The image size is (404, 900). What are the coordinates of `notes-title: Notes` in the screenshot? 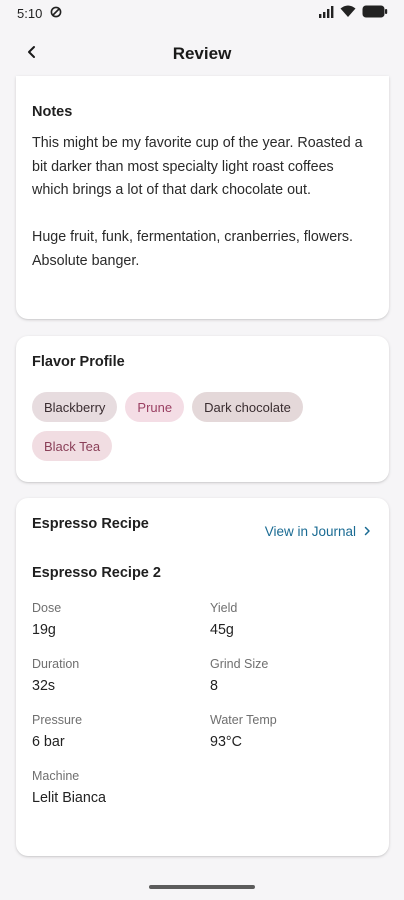 It's located at (52, 112).